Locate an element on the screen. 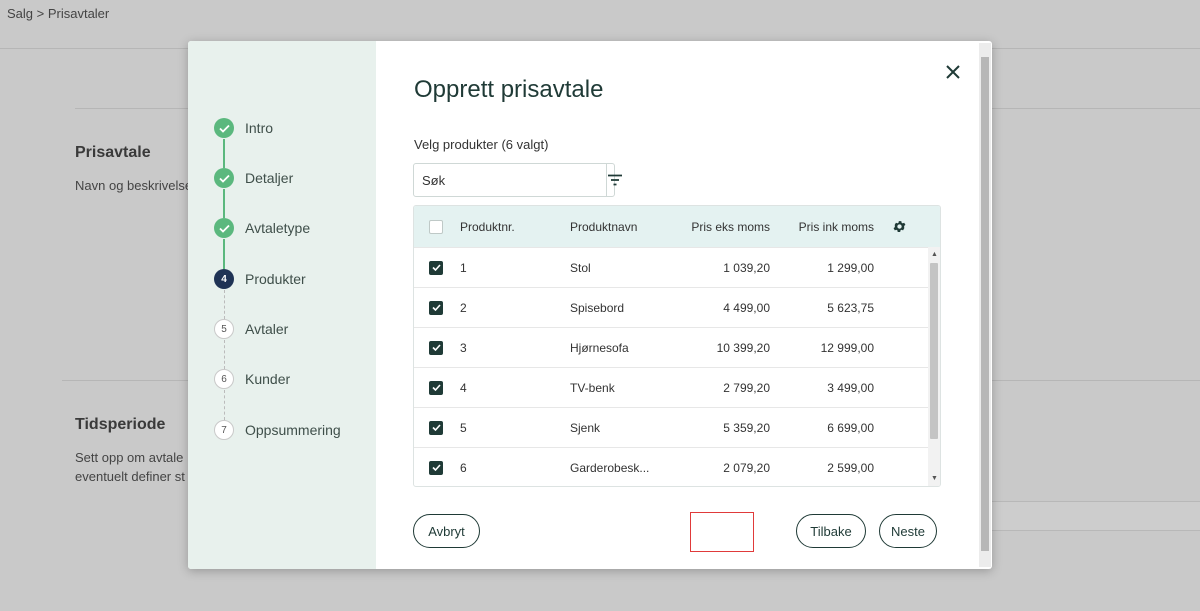 Image resolution: width=1200 pixels, height=611 pixels. scrollbar-thumb is located at coordinates (934, 351).